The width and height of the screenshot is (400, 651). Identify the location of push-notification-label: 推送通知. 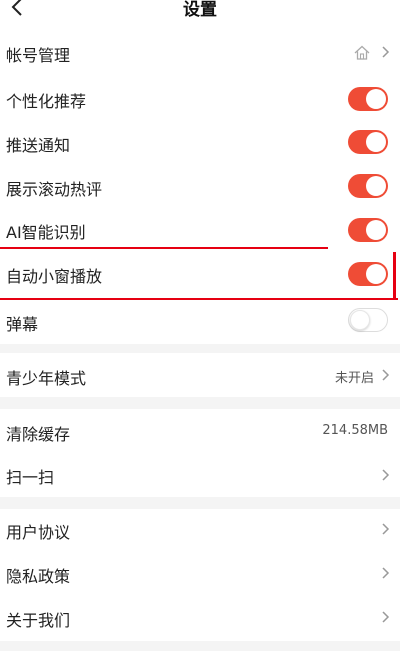
(38, 145).